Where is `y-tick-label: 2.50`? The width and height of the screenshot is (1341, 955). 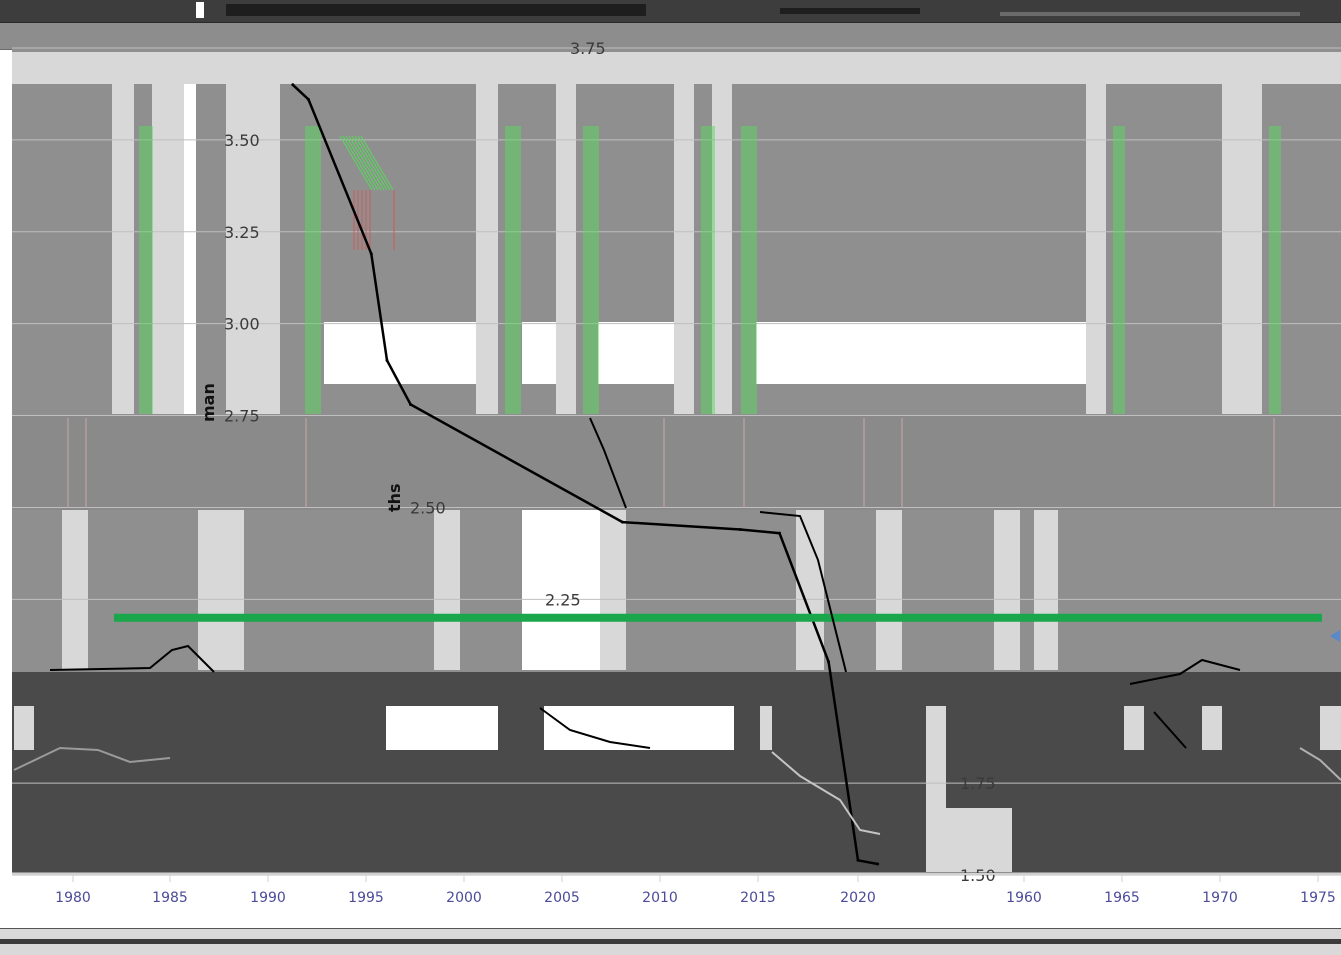 y-tick-label: 2.50 is located at coordinates (428, 507).